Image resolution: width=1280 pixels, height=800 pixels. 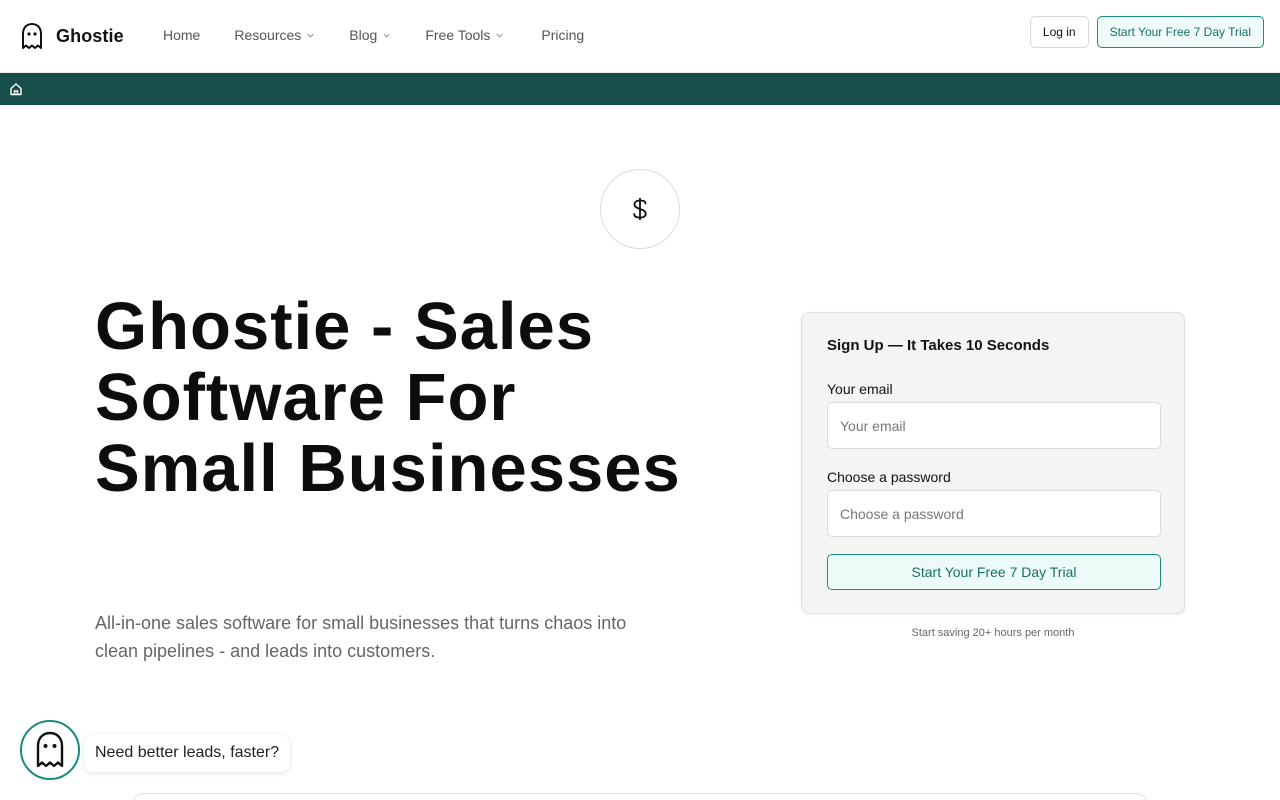 What do you see at coordinates (16, 89) in the screenshot?
I see `home-icon` at bounding box center [16, 89].